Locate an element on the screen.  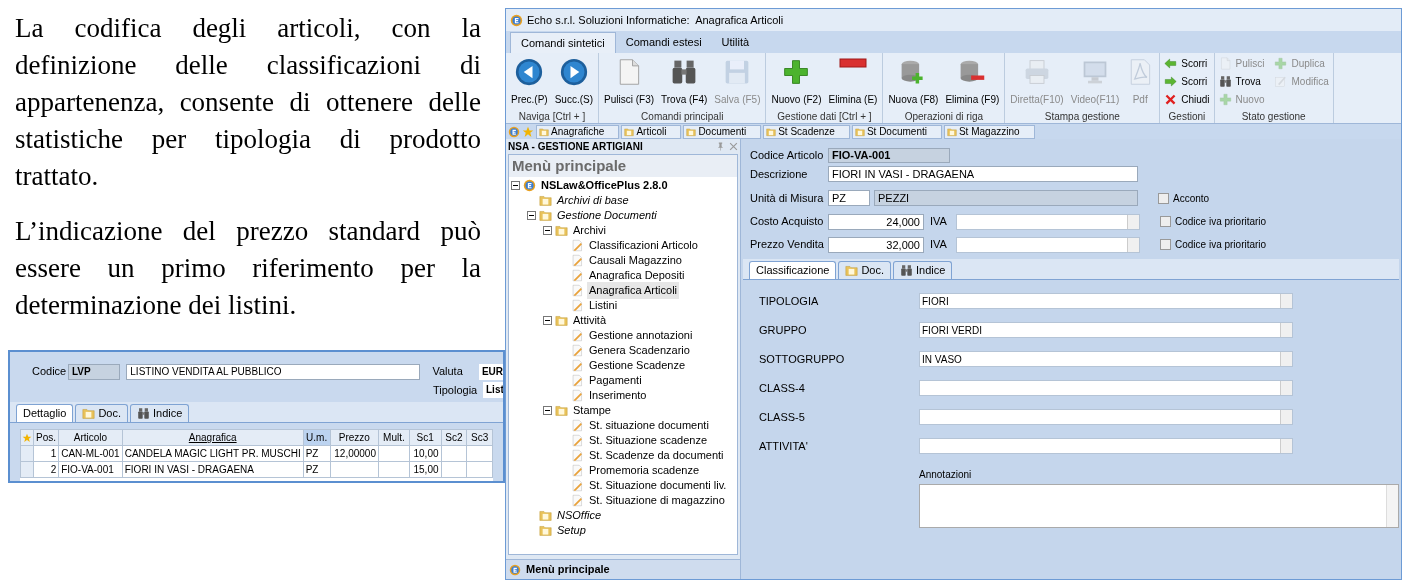
notes-field is located at coordinates (1159, 506).